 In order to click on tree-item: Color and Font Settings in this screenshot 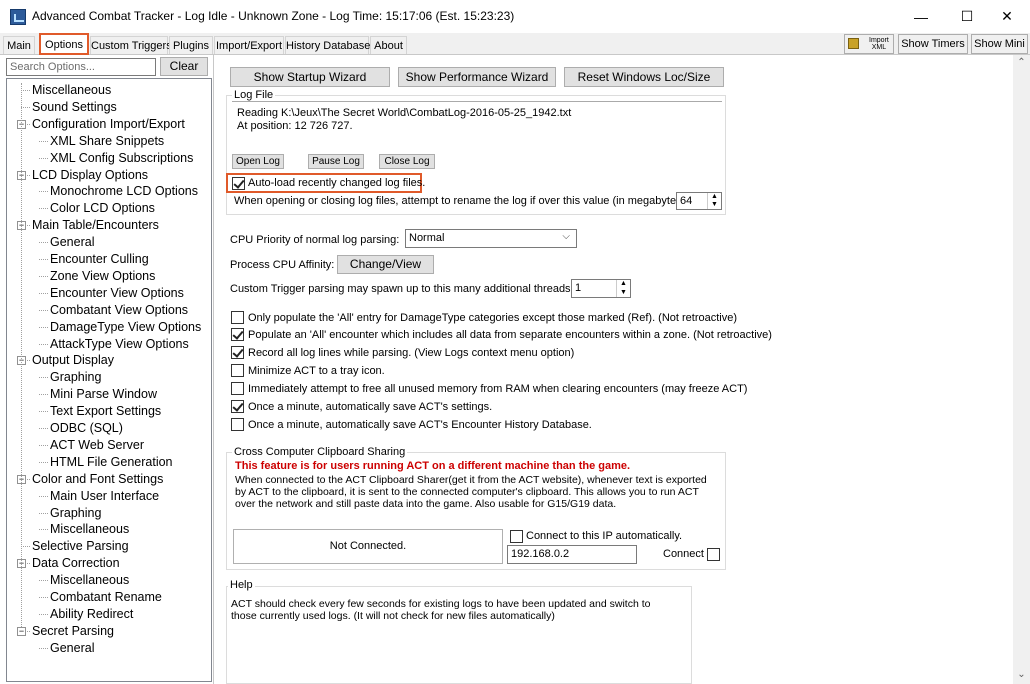, I will do `click(97, 479)`.